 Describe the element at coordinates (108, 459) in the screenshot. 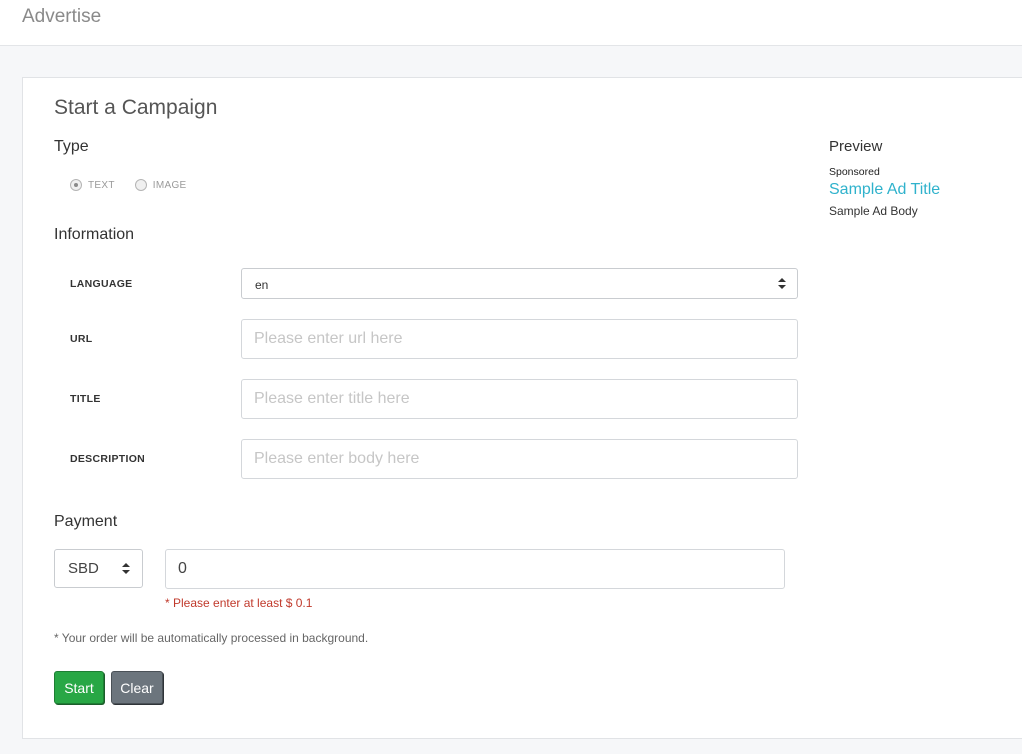

I see `description-label: DESCRIPTION` at that location.